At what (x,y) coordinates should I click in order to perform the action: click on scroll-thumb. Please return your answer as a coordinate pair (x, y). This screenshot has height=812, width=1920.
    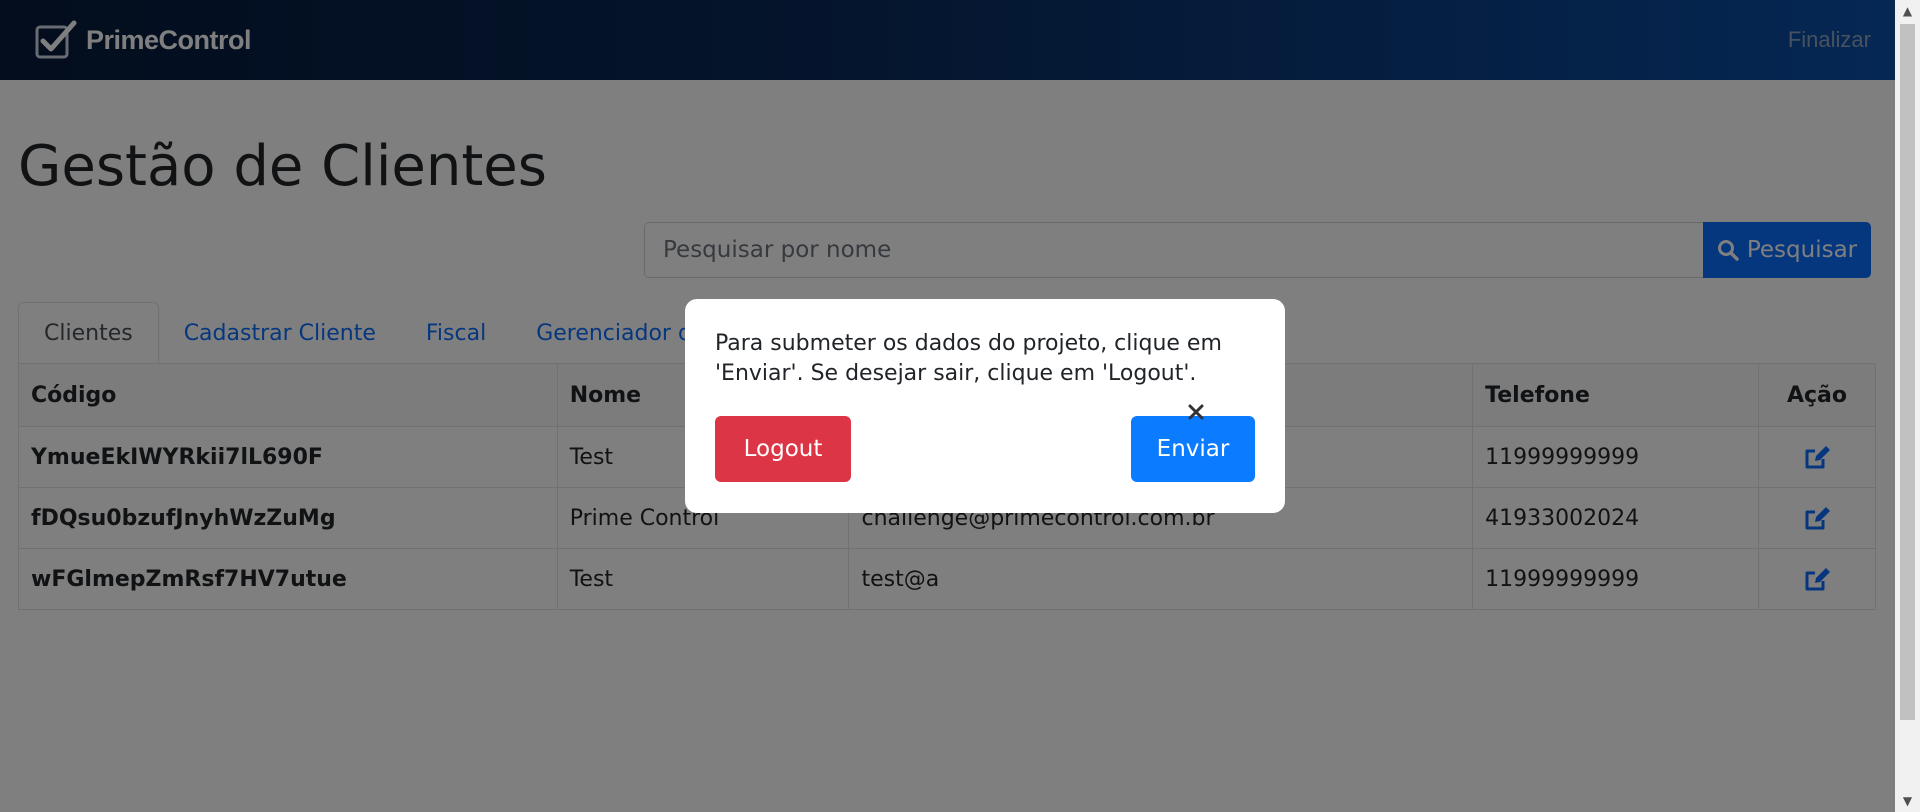
    Looking at the image, I should click on (1907, 372).